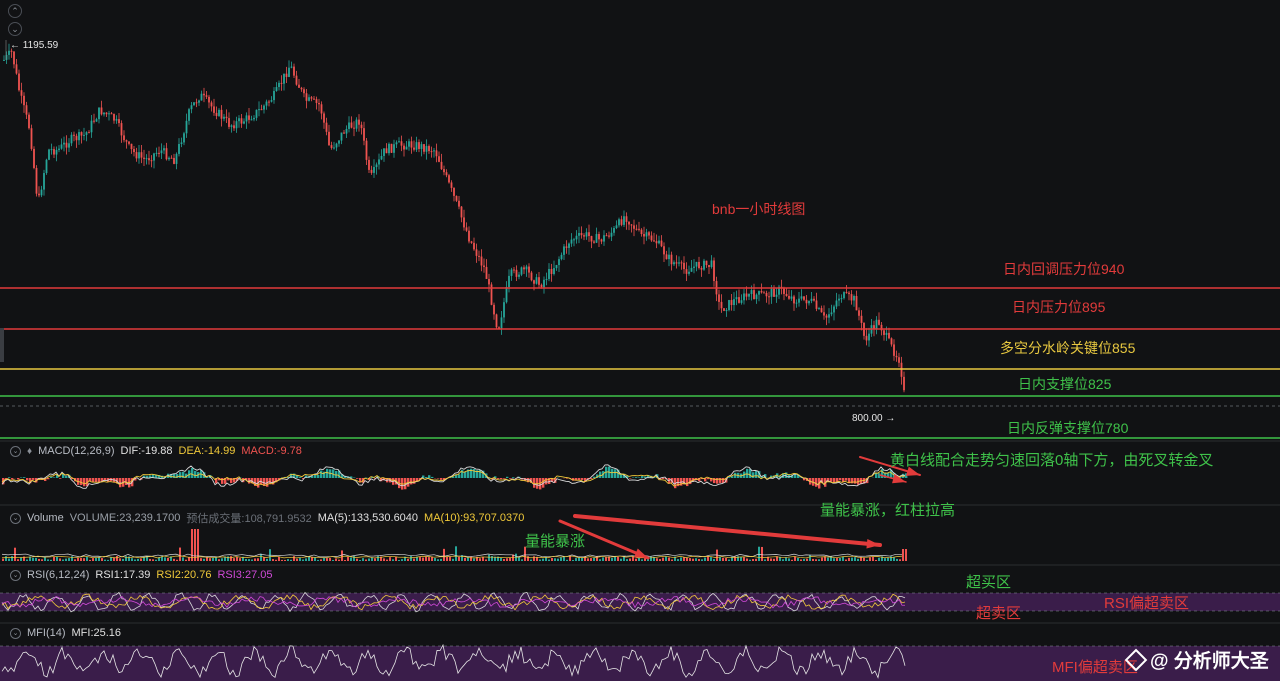  I want to click on macd-dea: DEA:-14.99, so click(207, 451).